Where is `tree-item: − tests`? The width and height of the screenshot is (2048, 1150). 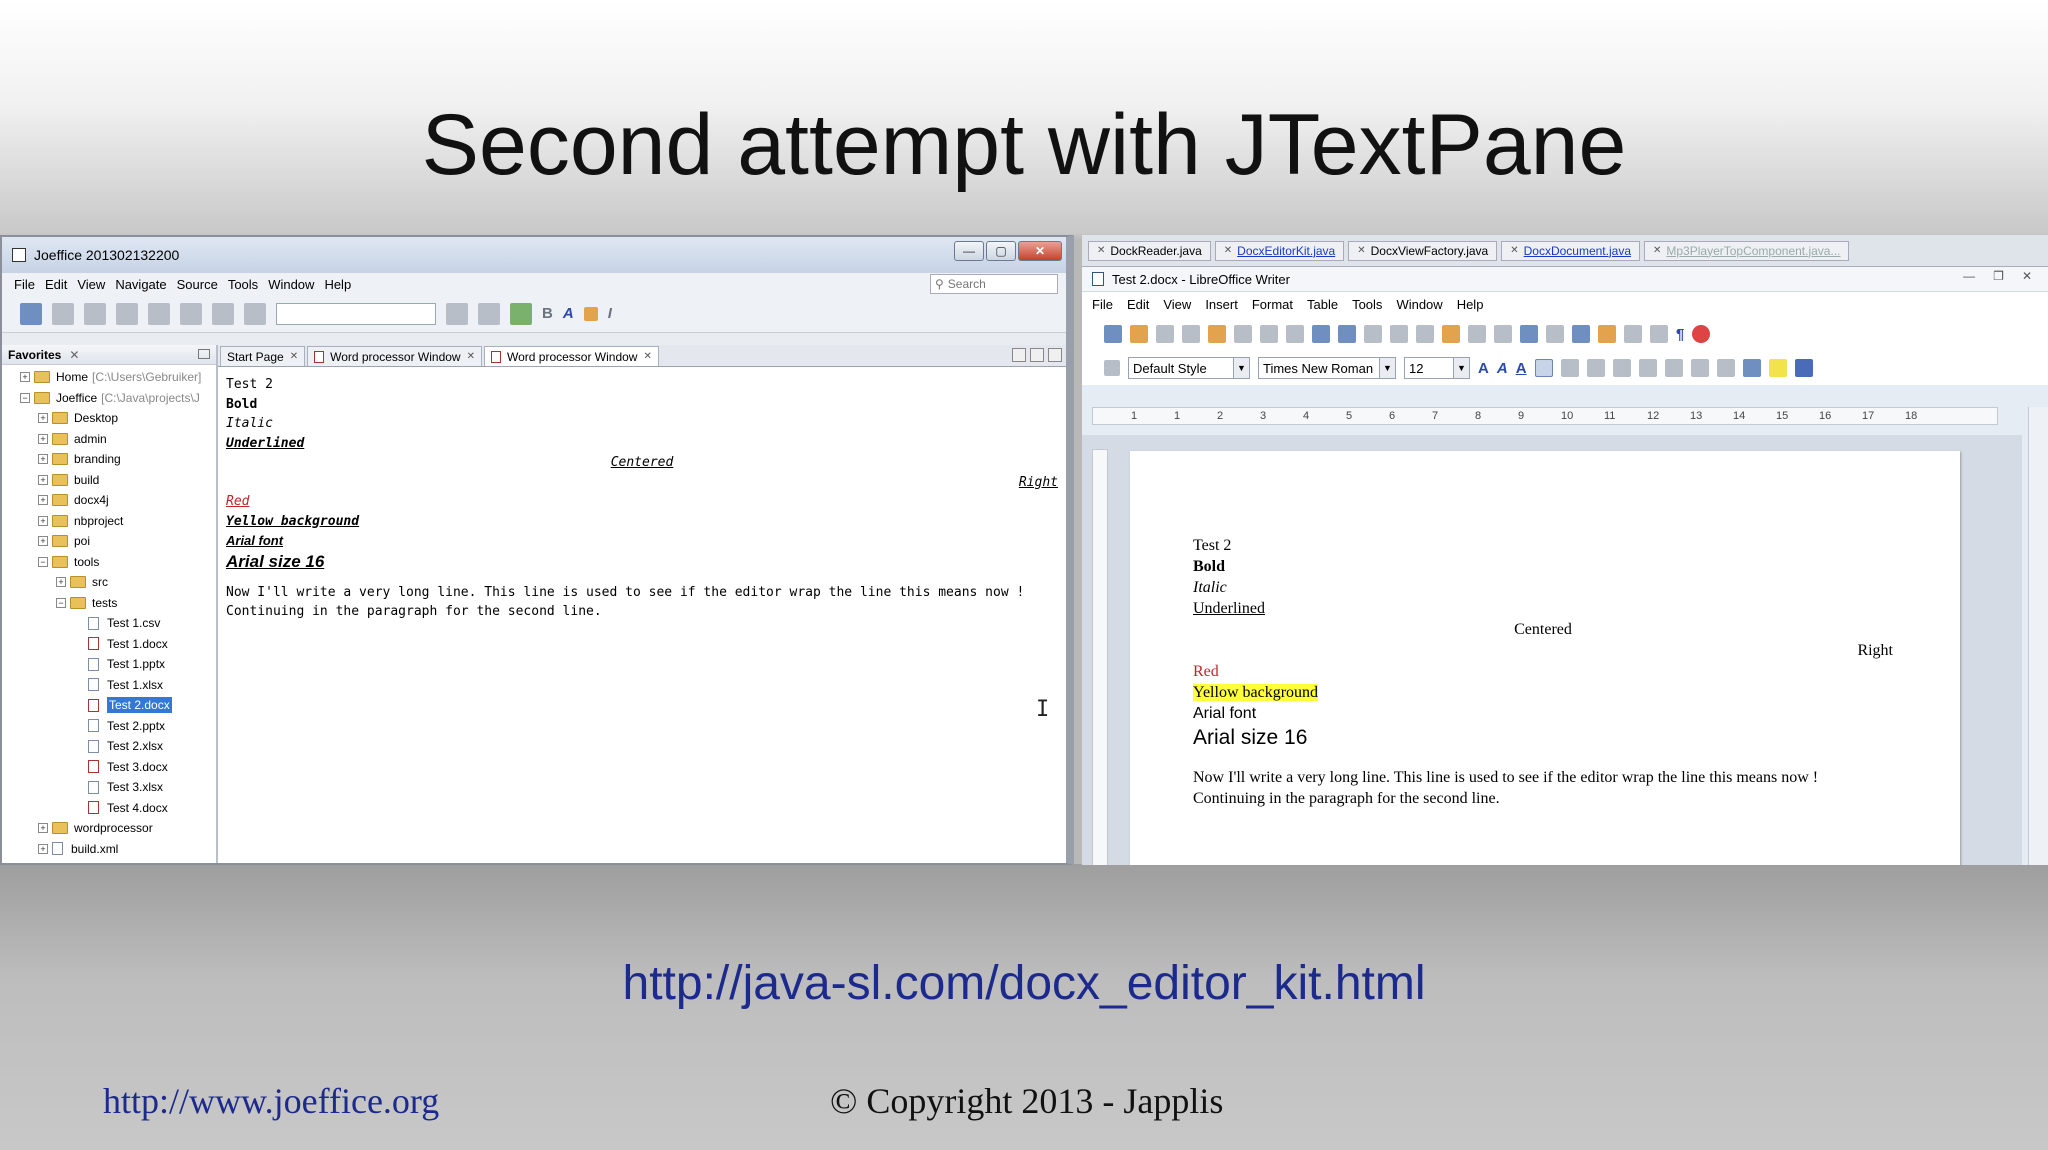 tree-item: − tests is located at coordinates (109, 603).